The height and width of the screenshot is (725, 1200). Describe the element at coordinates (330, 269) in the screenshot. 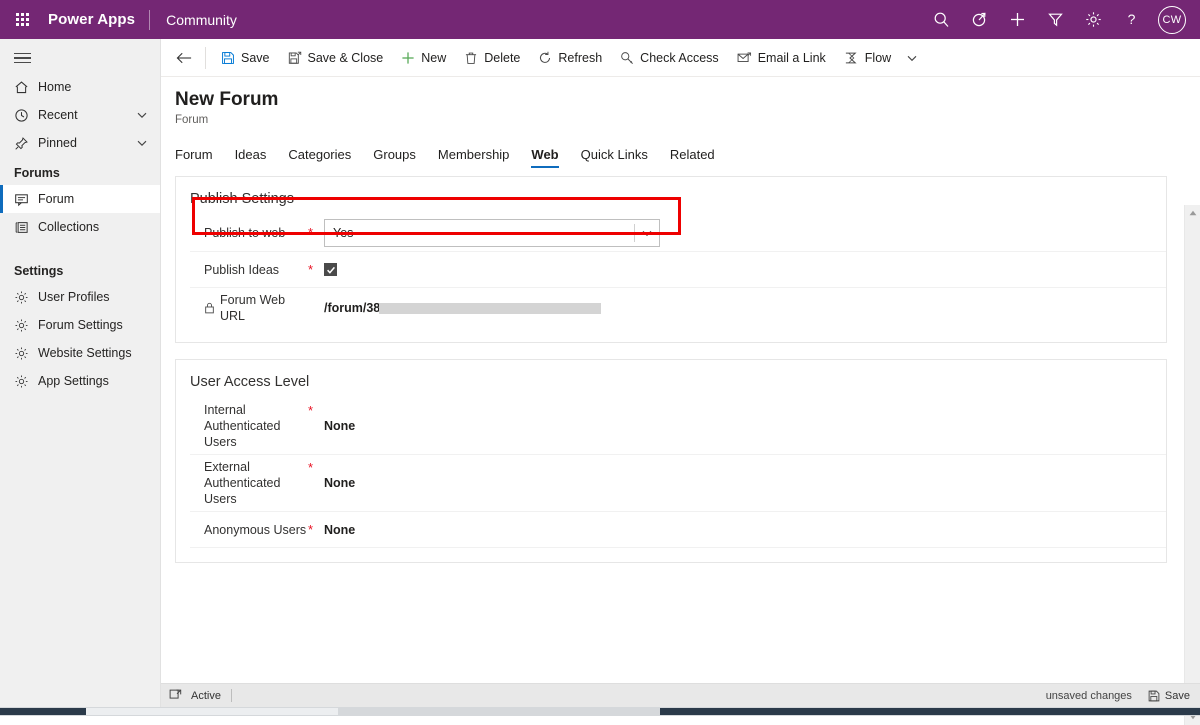

I see `publish-ideas-checkbox` at that location.